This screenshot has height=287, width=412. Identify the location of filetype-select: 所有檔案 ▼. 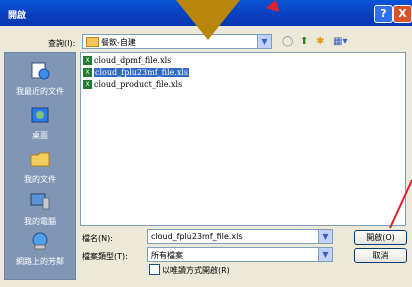
(240, 254).